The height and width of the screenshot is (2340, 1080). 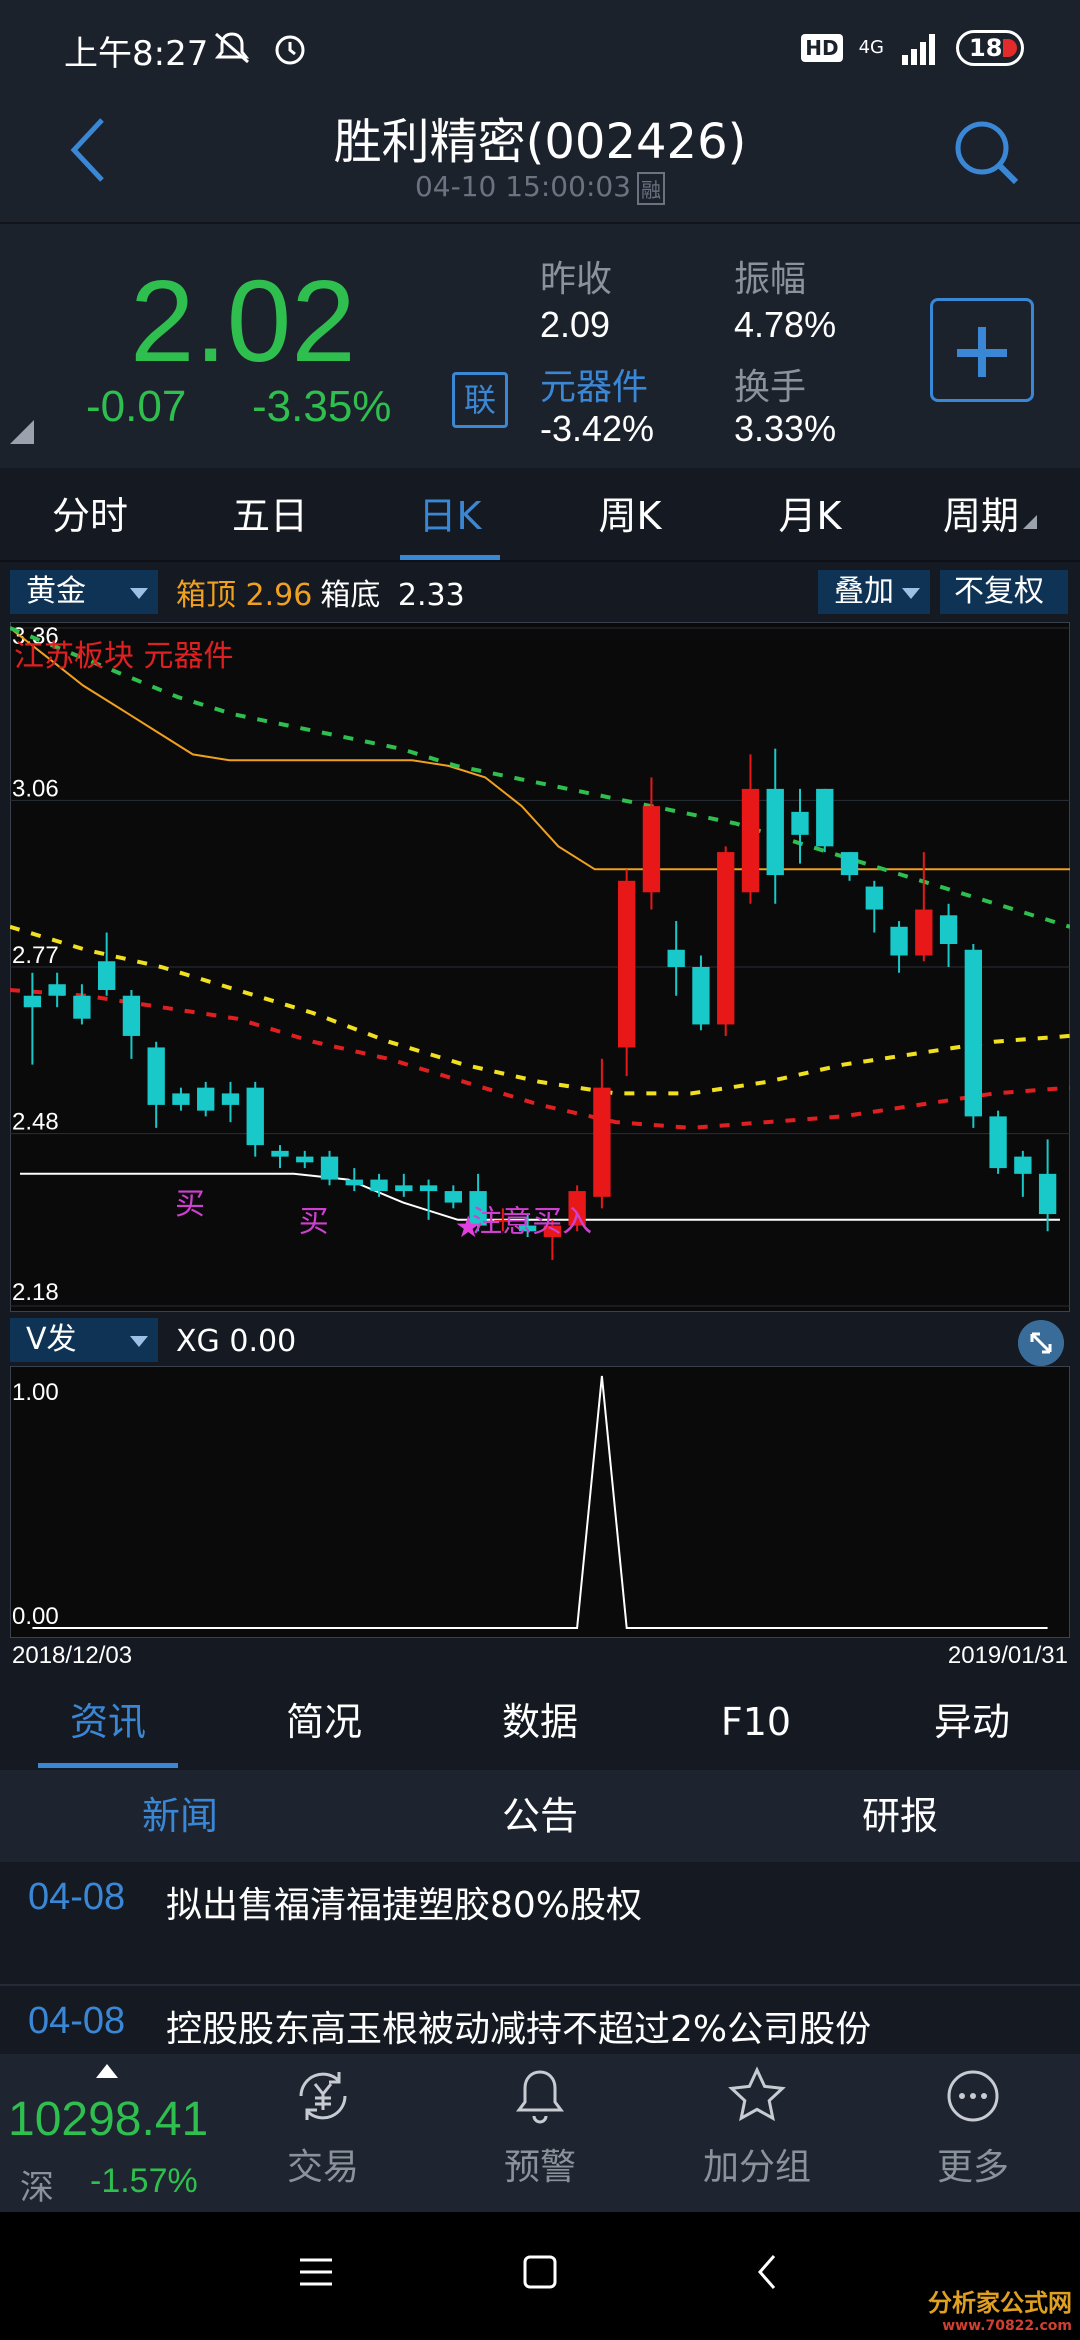 I want to click on tab-intraday: 分时, so click(x=90, y=515).